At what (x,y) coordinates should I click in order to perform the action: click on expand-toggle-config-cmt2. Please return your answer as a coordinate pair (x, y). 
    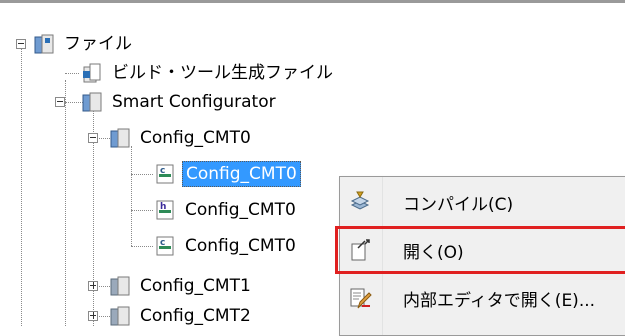
    Looking at the image, I should click on (93, 316).